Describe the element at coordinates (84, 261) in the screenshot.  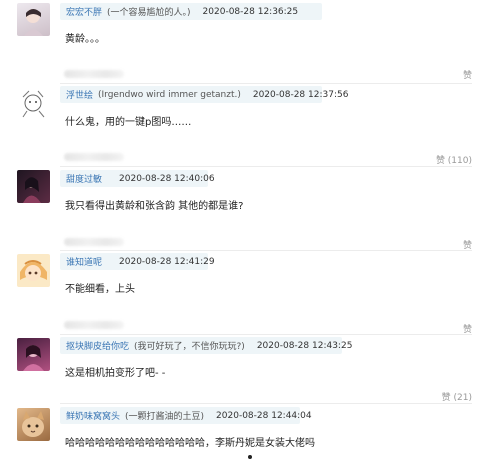
I see `username-link: 谁知道呢` at that location.